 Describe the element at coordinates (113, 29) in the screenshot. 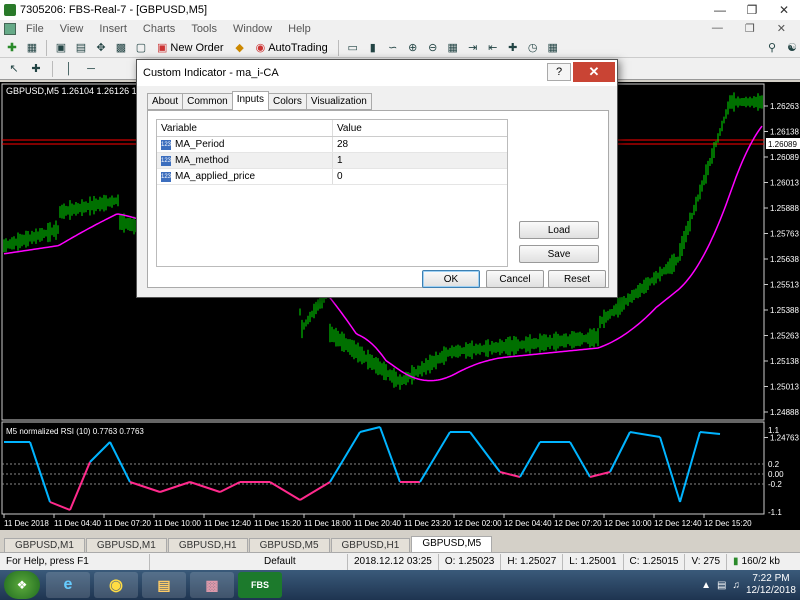

I see `menu-insert: Insert` at that location.